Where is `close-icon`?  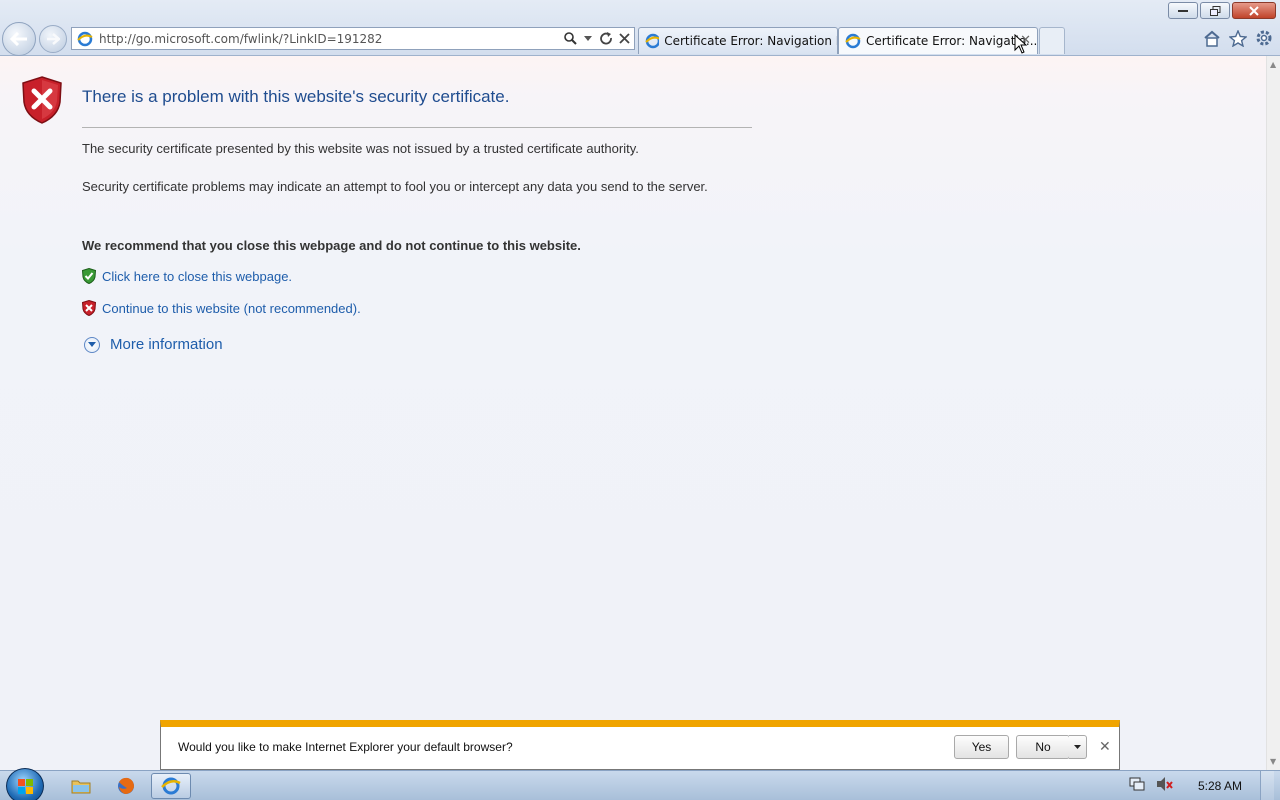
close-icon is located at coordinates (1254, 10).